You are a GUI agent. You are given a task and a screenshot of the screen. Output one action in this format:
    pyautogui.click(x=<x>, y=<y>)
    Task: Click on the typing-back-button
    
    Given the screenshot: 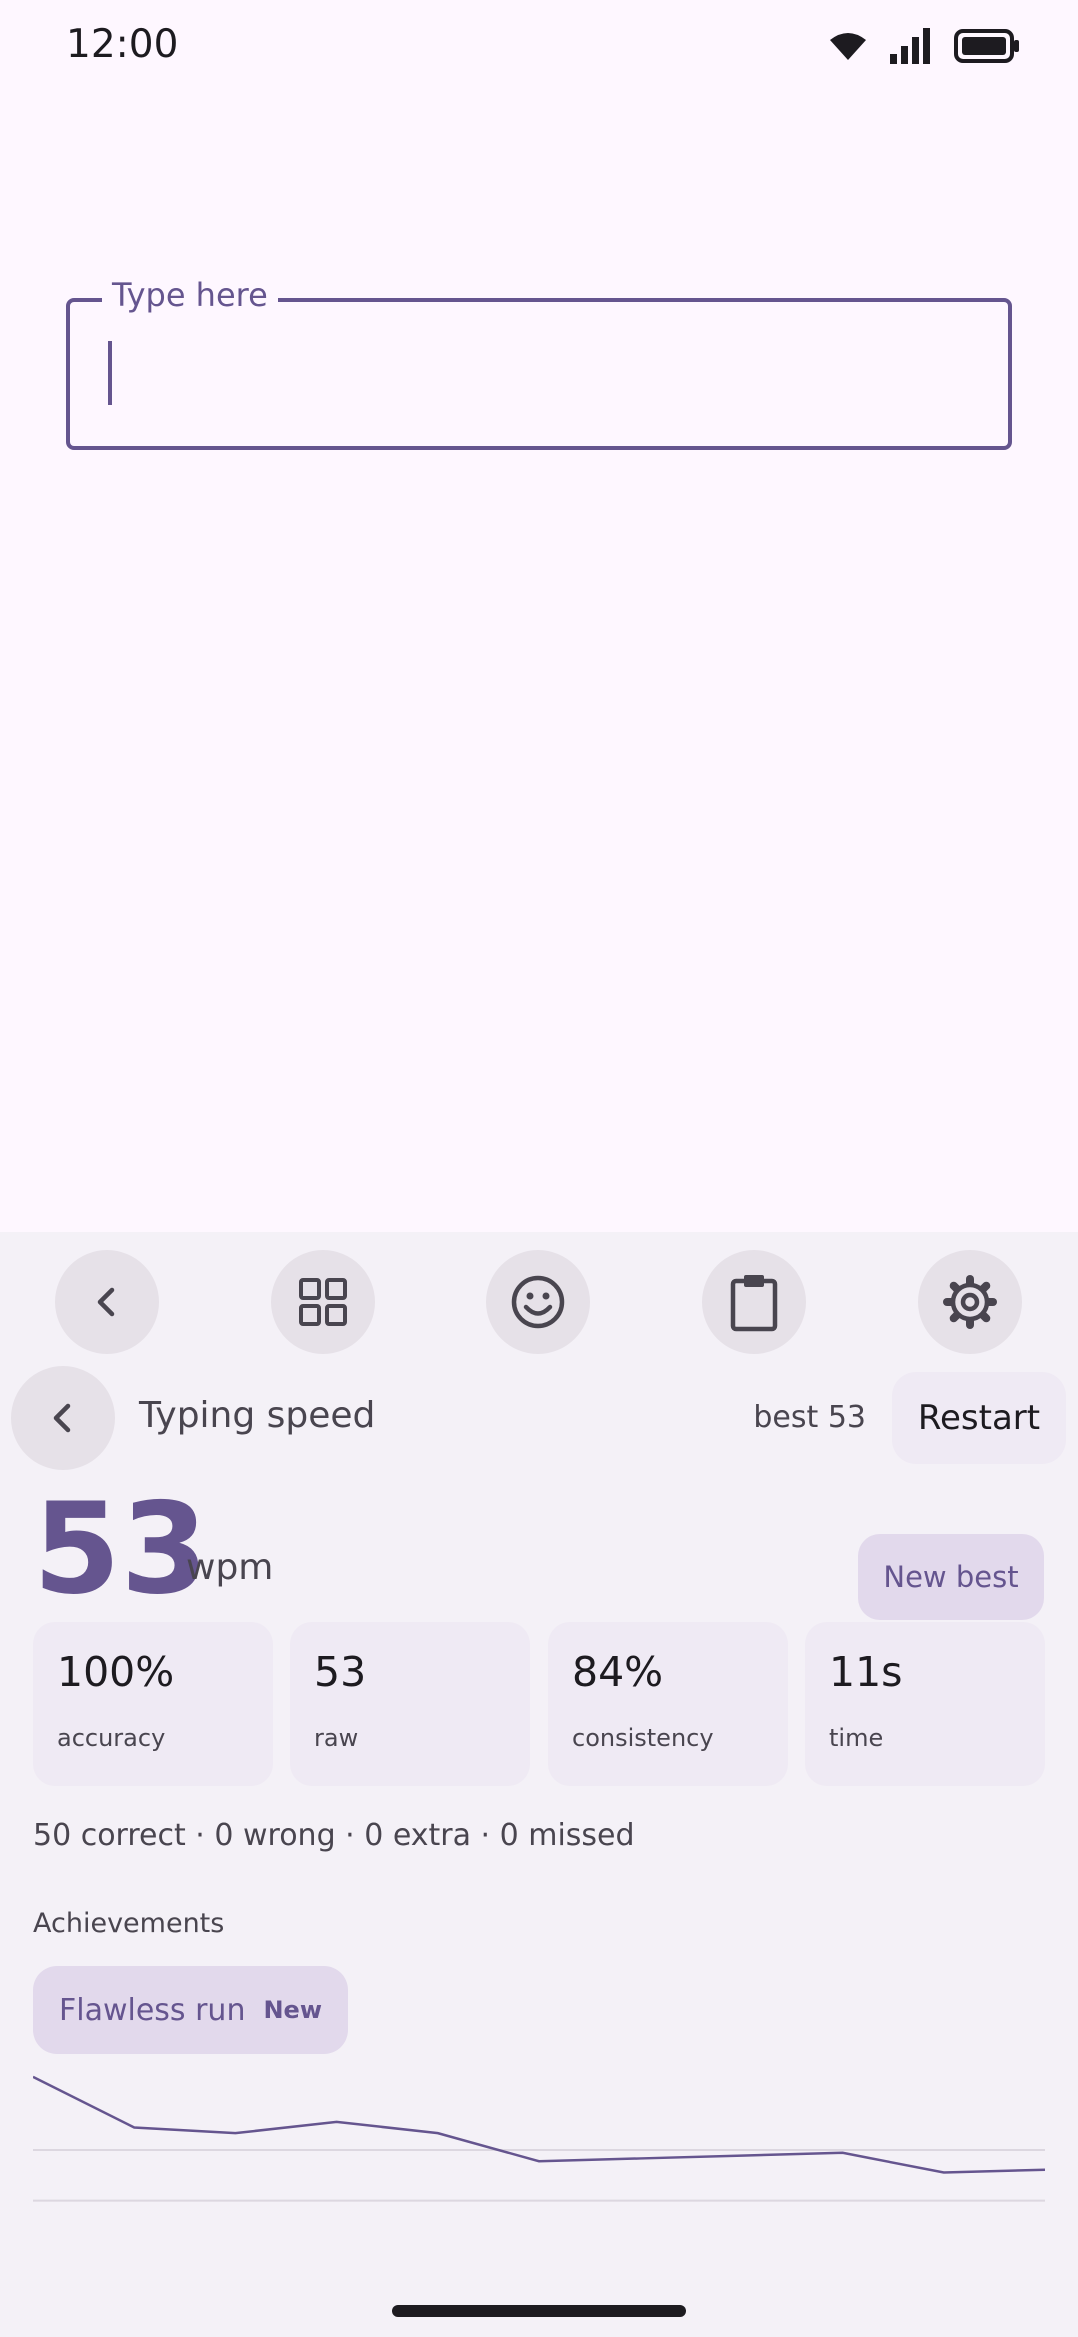 What is the action you would take?
    pyautogui.click(x=63, y=1418)
    